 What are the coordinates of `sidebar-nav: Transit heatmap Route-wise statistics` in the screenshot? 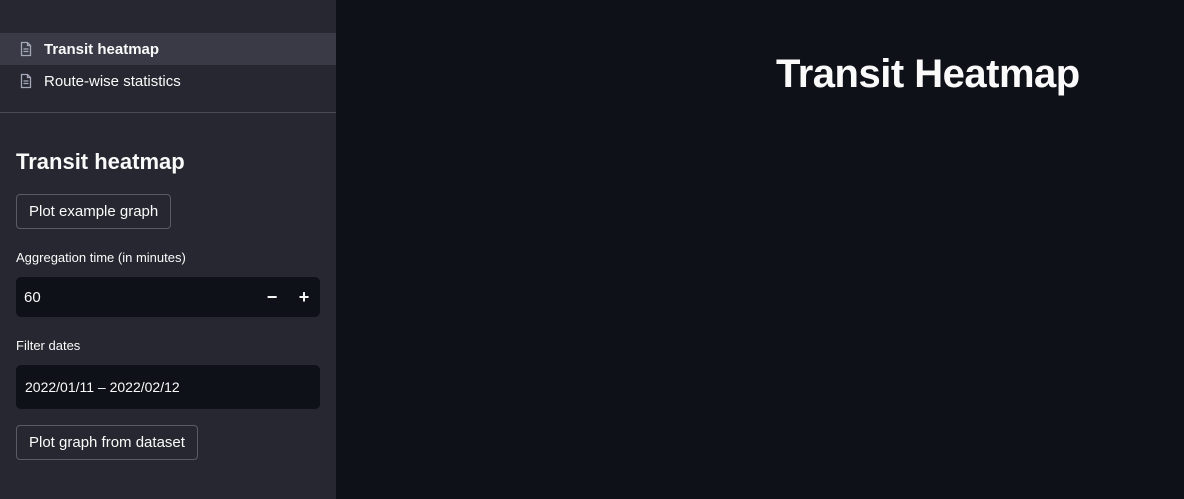 It's located at (168, 65).